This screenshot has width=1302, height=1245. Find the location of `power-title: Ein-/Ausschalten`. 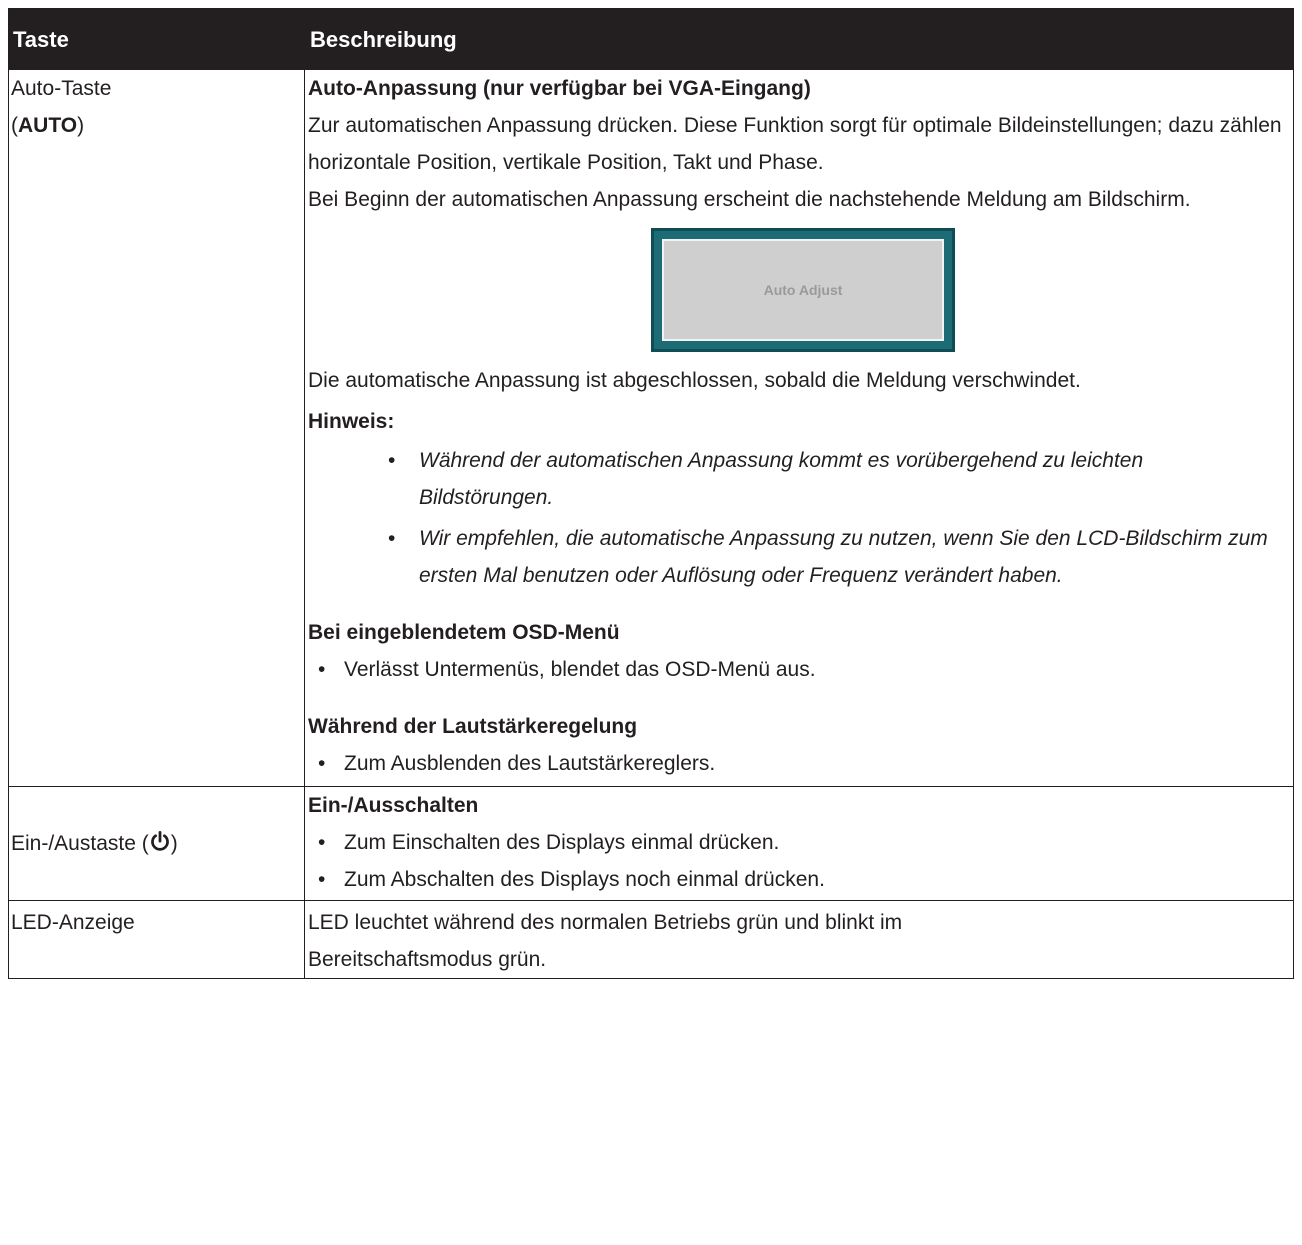

power-title: Ein-/Ausschalten is located at coordinates (393, 805).